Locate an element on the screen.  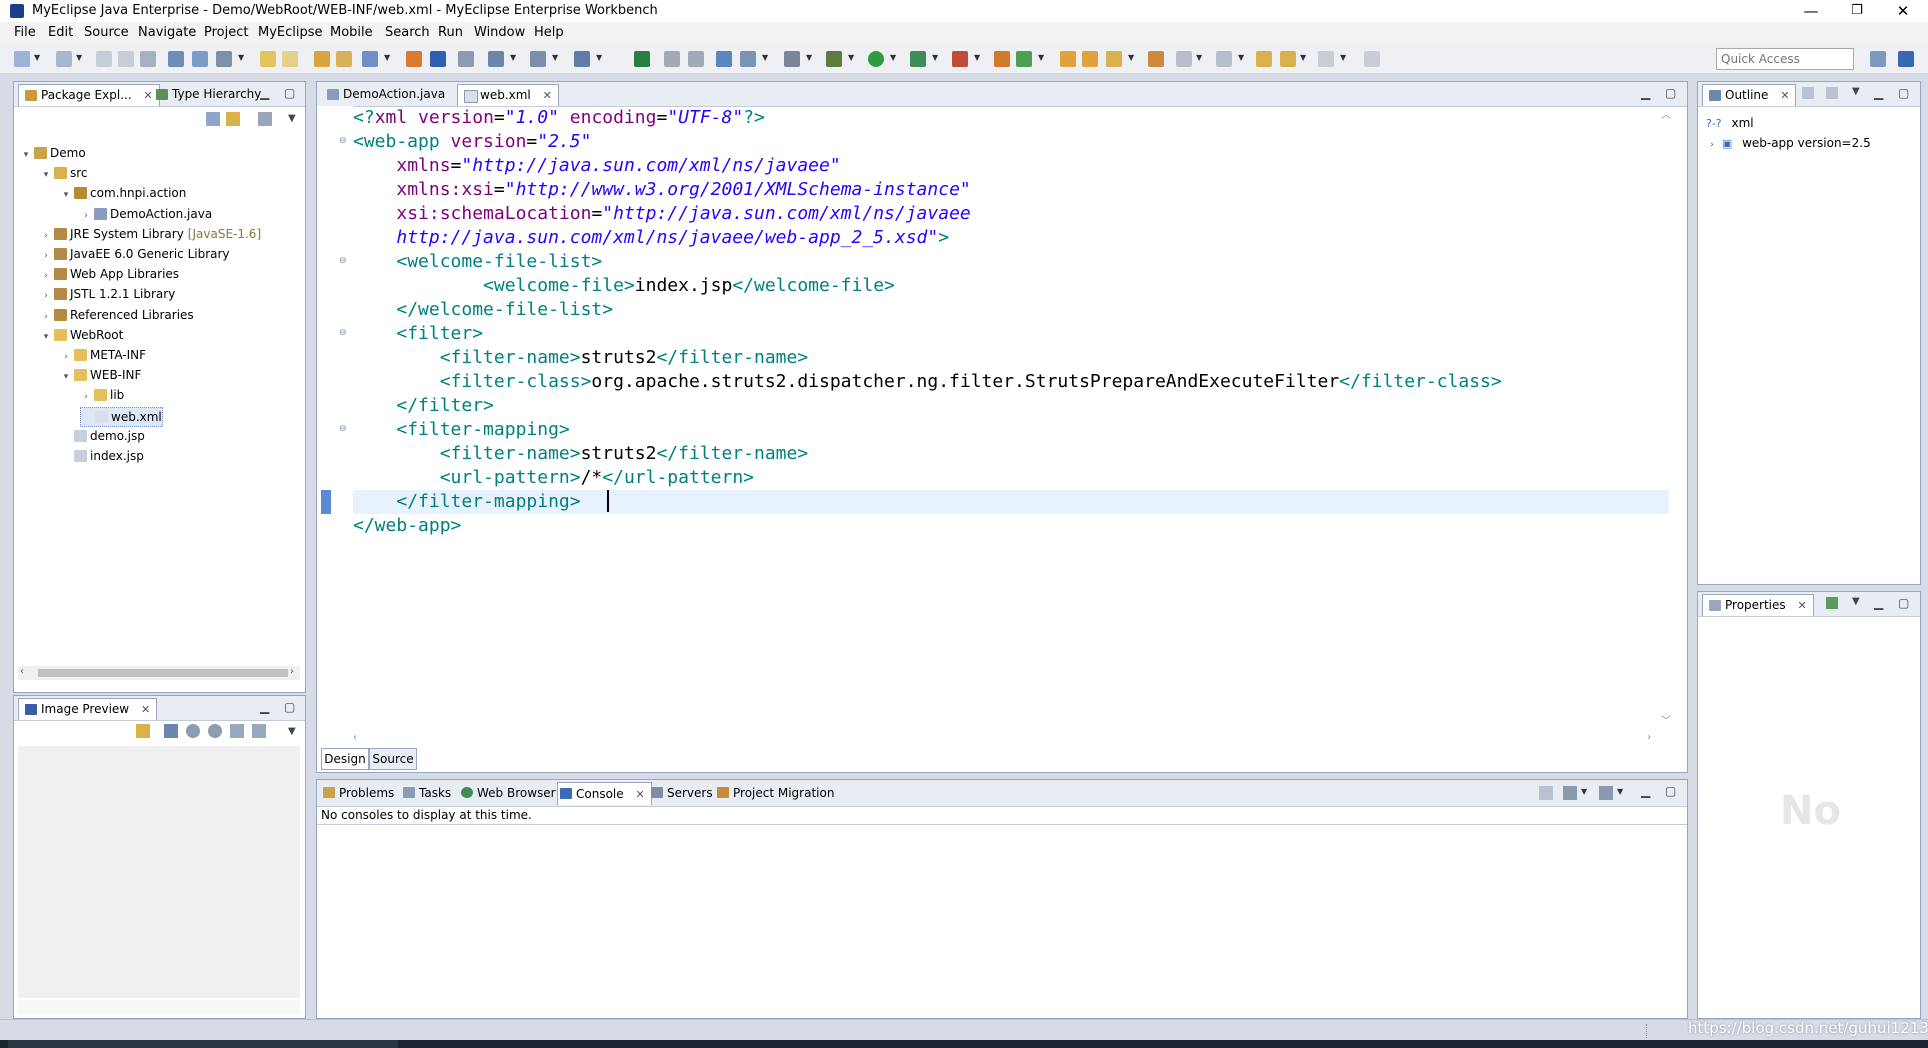
open-console-icon is located at coordinates (1606, 793).